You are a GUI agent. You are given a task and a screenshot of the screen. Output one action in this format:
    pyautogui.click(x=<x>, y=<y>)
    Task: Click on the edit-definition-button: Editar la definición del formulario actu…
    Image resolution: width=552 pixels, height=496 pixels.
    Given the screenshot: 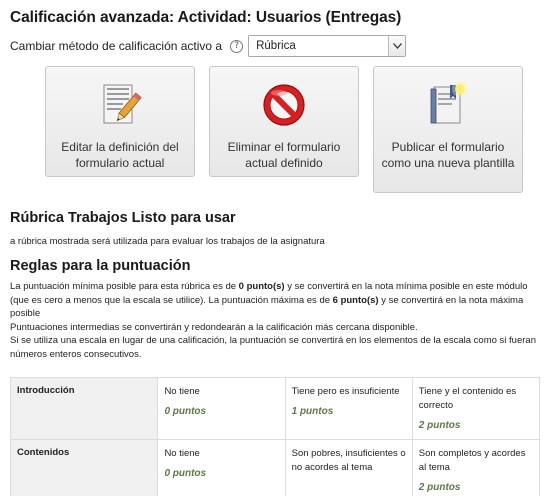 What is the action you would take?
    pyautogui.click(x=120, y=121)
    